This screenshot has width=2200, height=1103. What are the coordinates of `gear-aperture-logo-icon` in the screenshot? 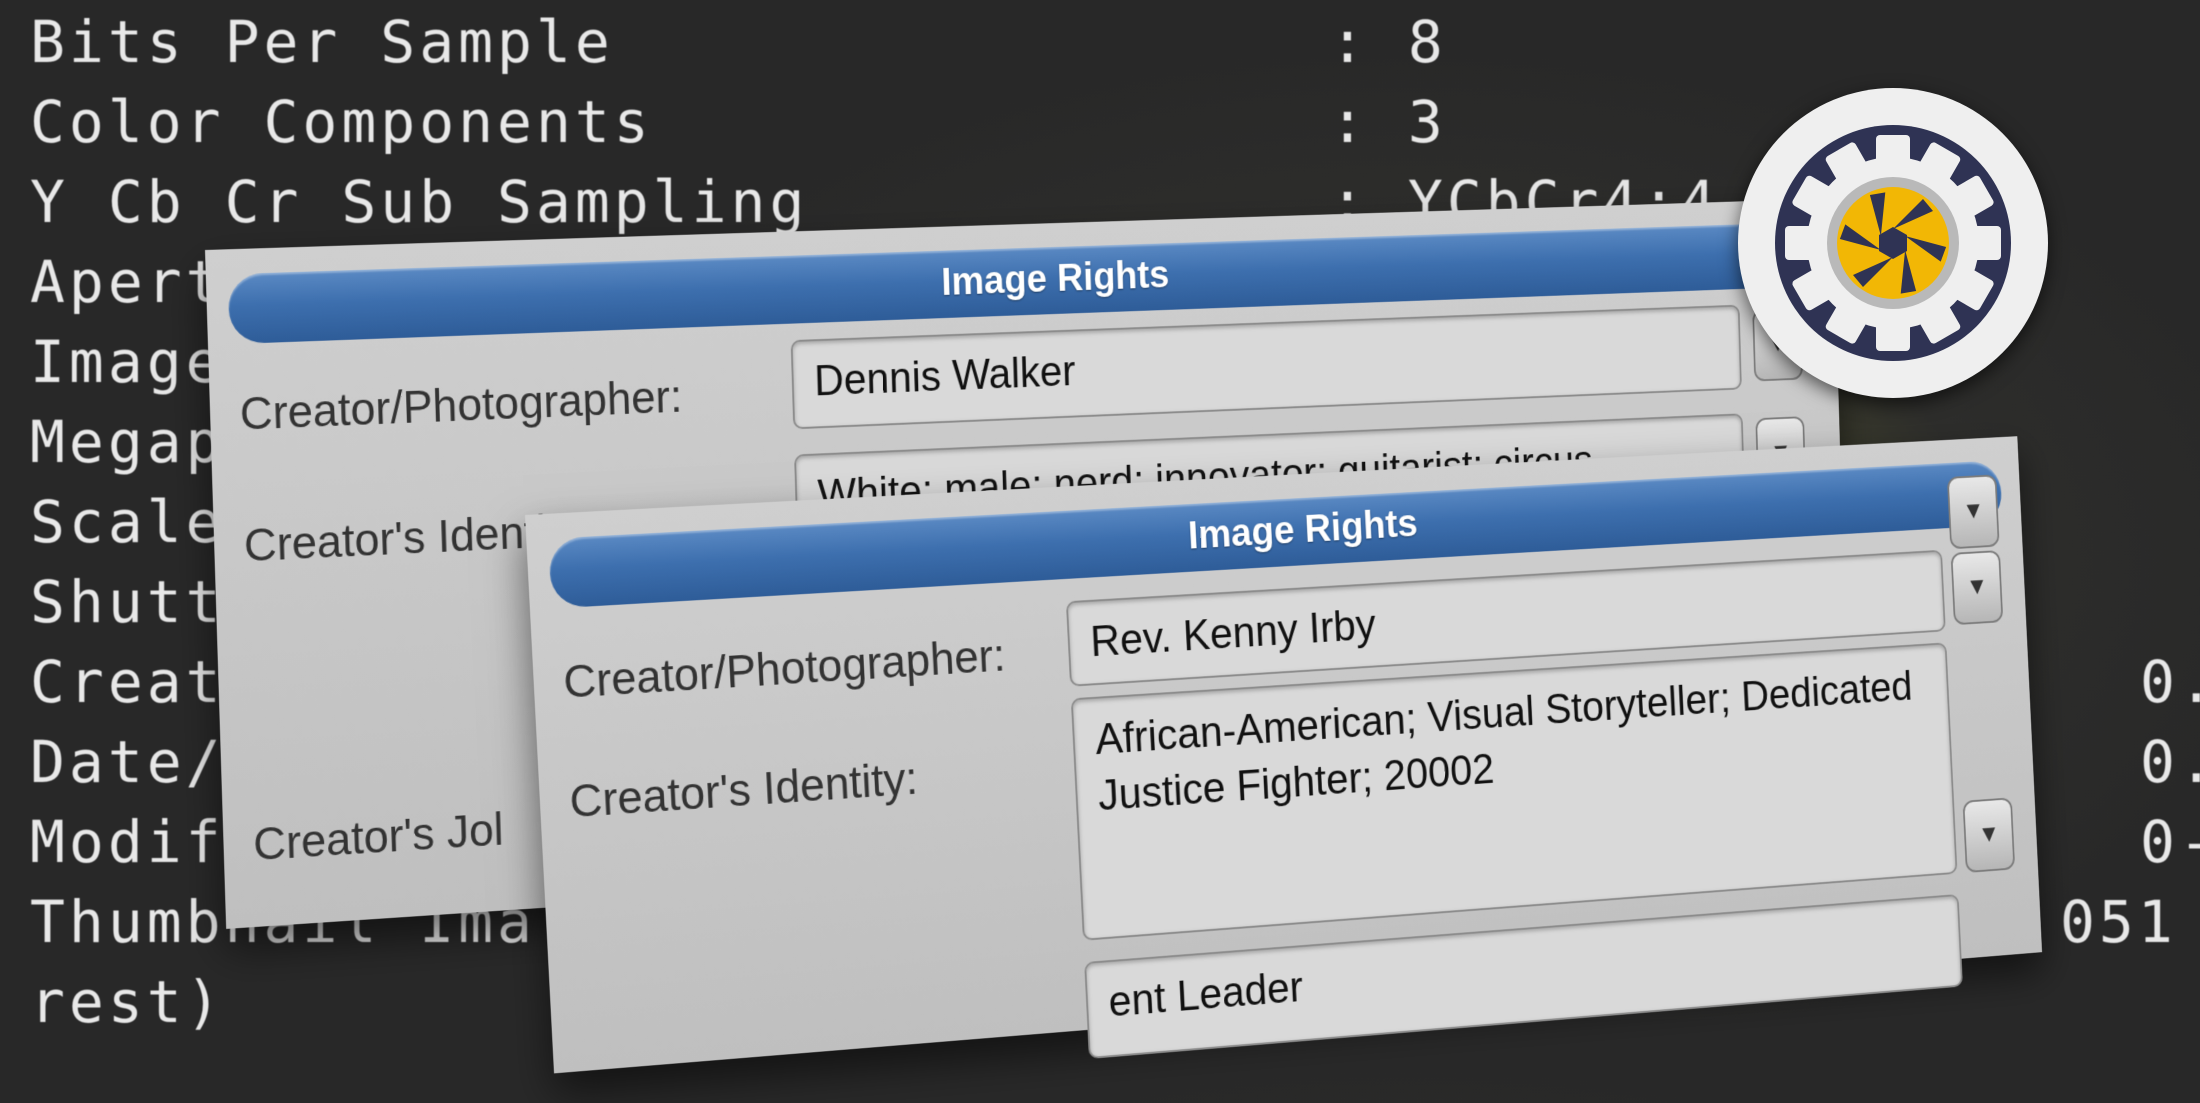 It's located at (1893, 243).